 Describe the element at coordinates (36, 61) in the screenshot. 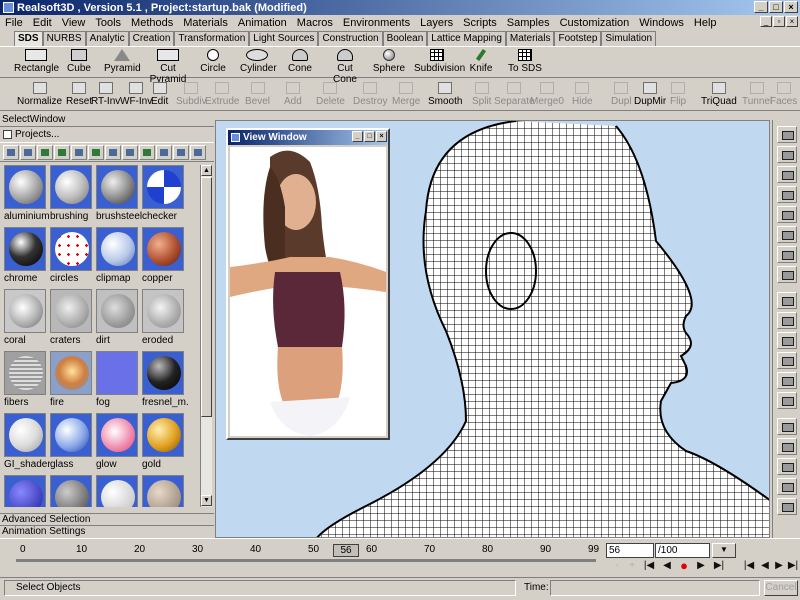

I see `rectangle-tool: Rectangle` at that location.